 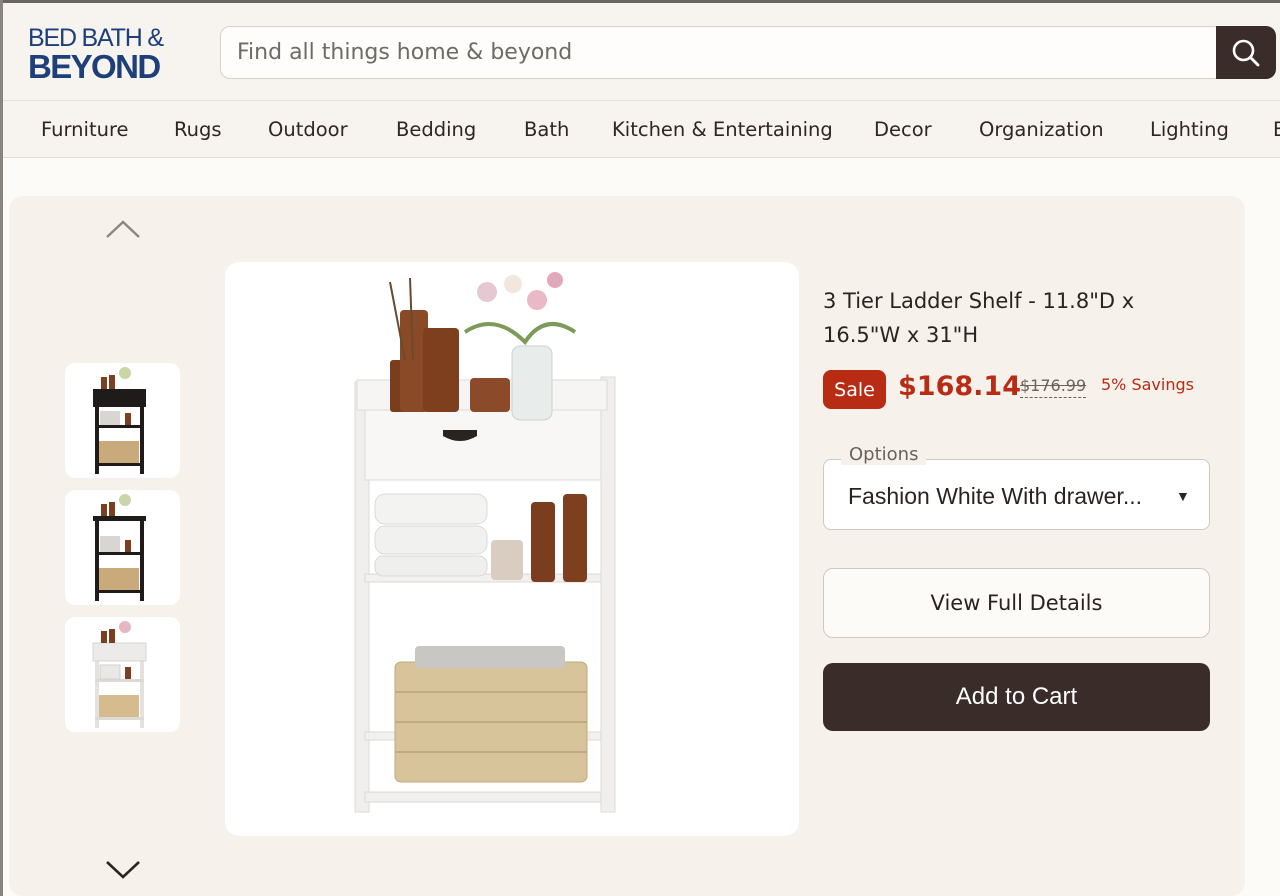 What do you see at coordinates (485, 542) in the screenshot?
I see `ladder-shelf-image` at bounding box center [485, 542].